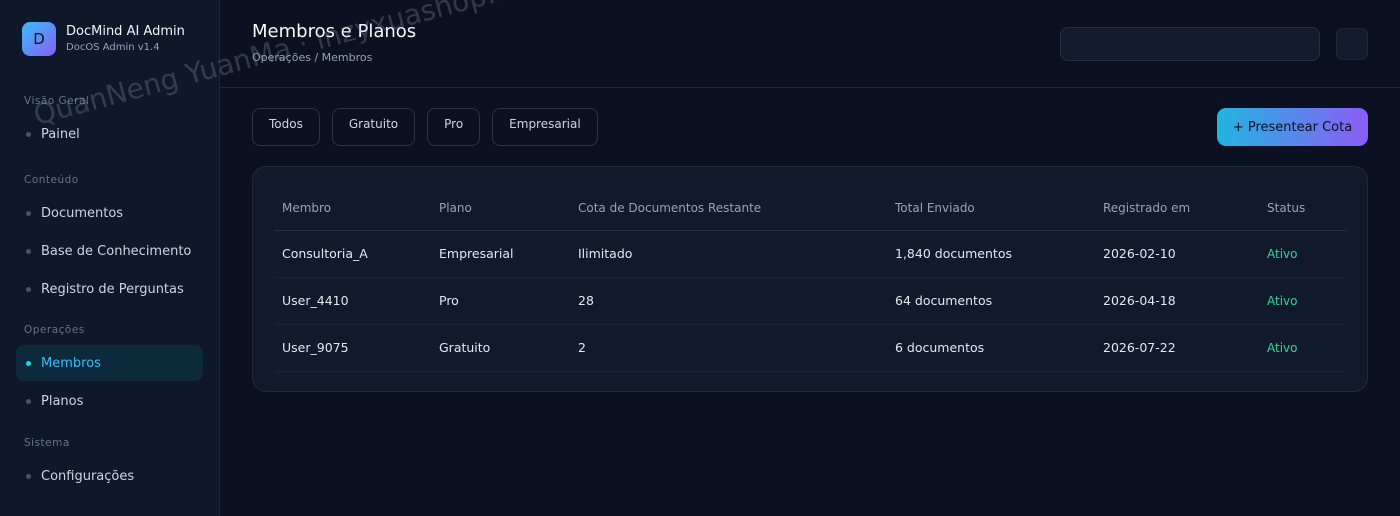 This screenshot has width=1400, height=516. Describe the element at coordinates (1177, 208) in the screenshot. I see `column-header: Registrado em` at that location.